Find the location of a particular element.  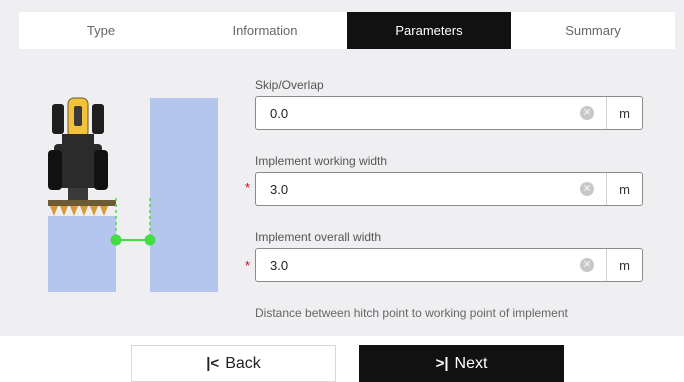

next-button: >| Next is located at coordinates (461, 363).